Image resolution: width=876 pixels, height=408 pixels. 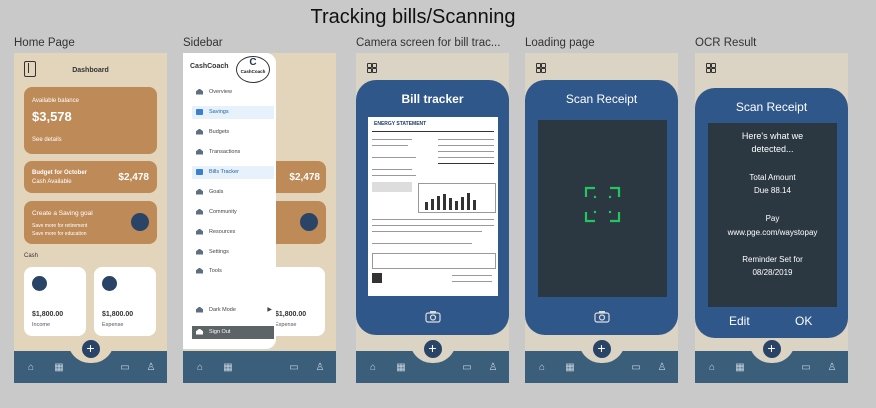 I want to click on bill-tracker-card: Bill tracker ENERGY STATEMENT, so click(x=432, y=207).